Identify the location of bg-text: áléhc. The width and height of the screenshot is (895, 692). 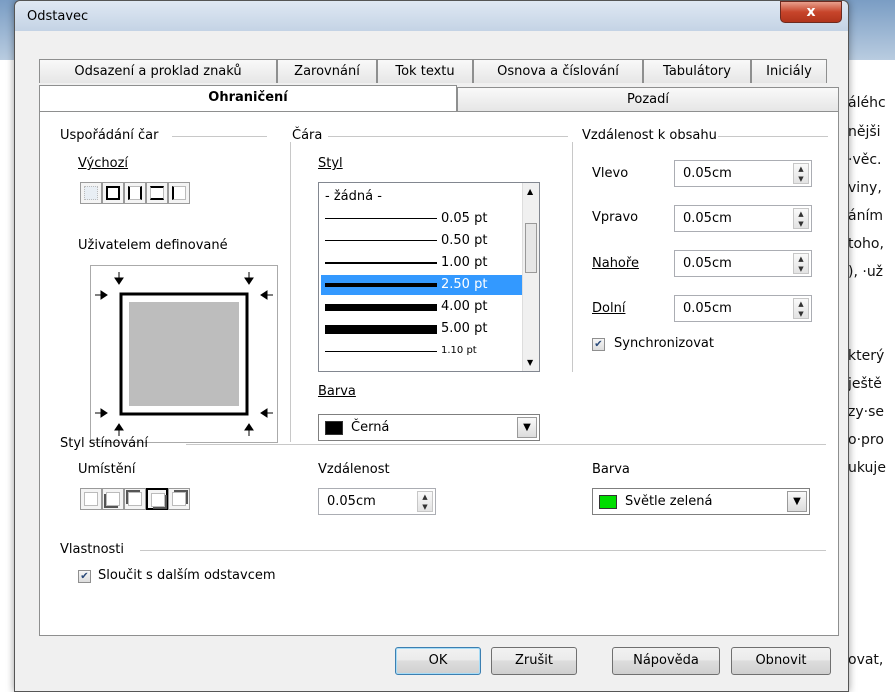
(867, 103).